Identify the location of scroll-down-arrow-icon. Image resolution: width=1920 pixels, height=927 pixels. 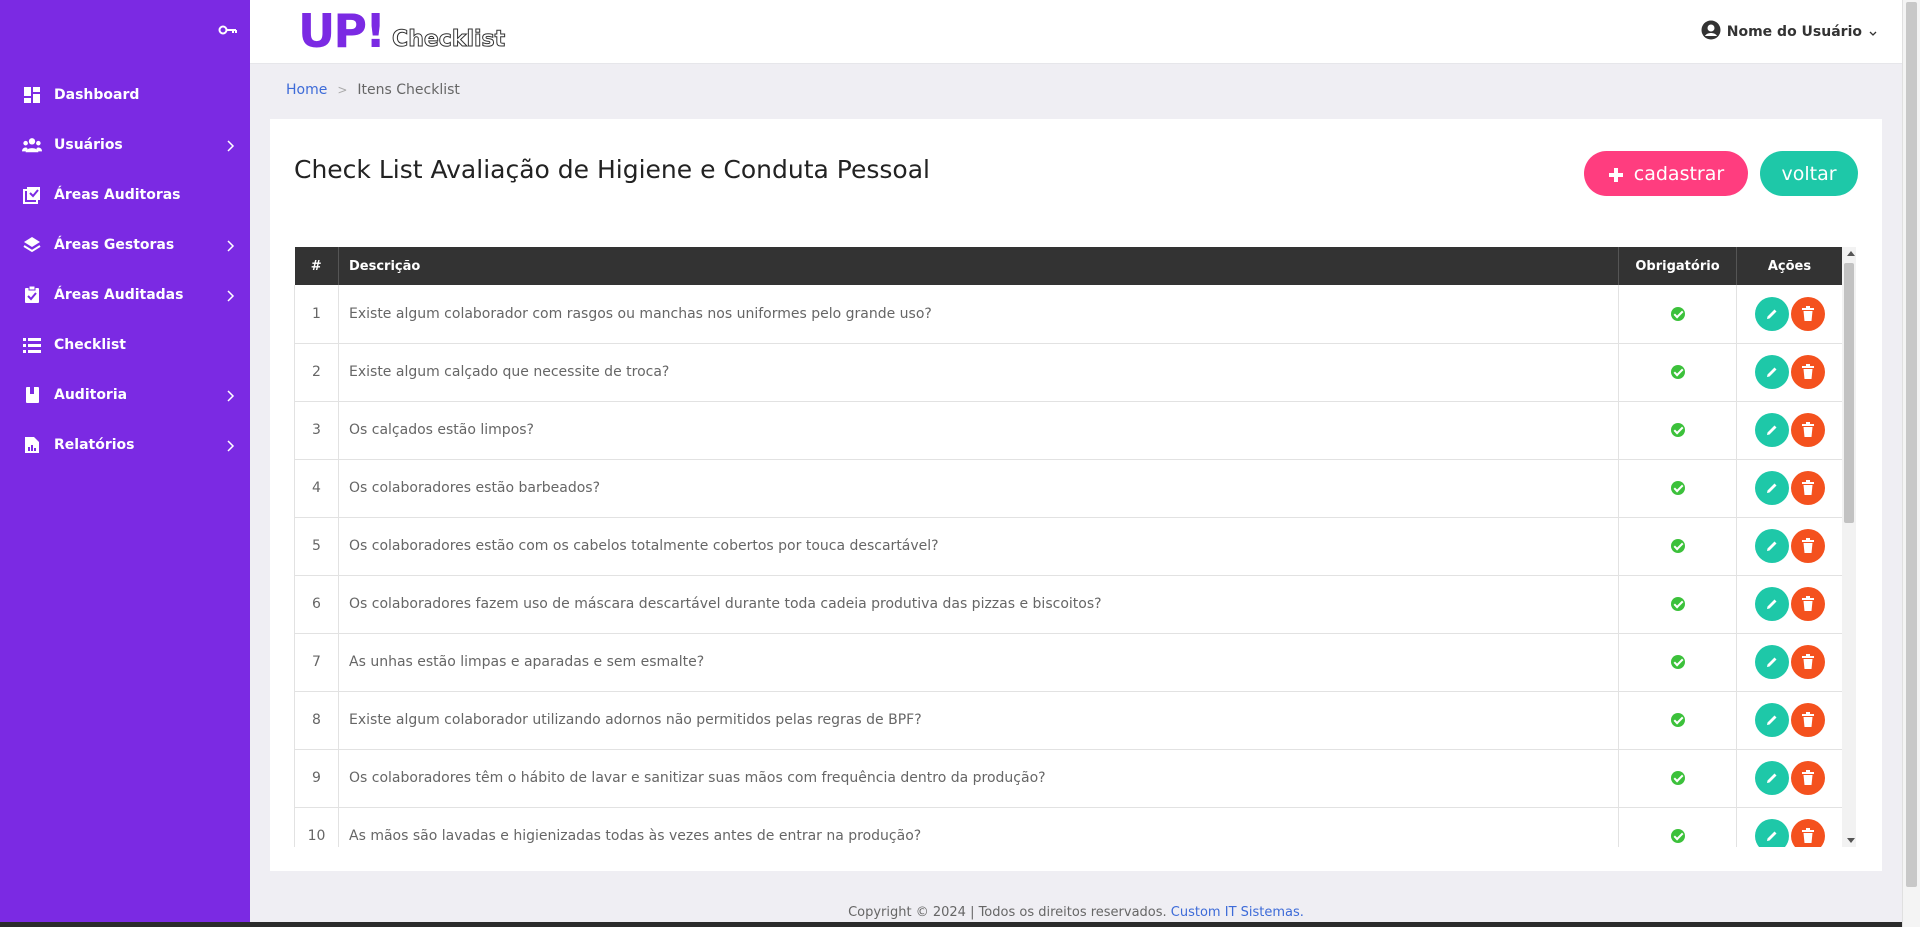
(1851, 840).